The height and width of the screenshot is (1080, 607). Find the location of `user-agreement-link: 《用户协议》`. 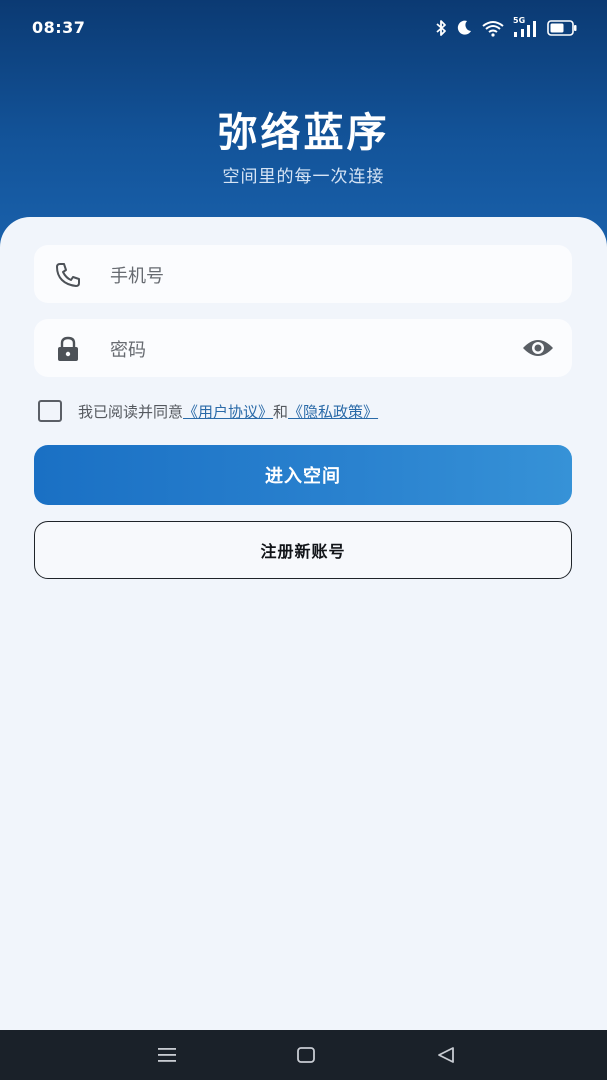

user-agreement-link: 《用户协议》 is located at coordinates (228, 412).